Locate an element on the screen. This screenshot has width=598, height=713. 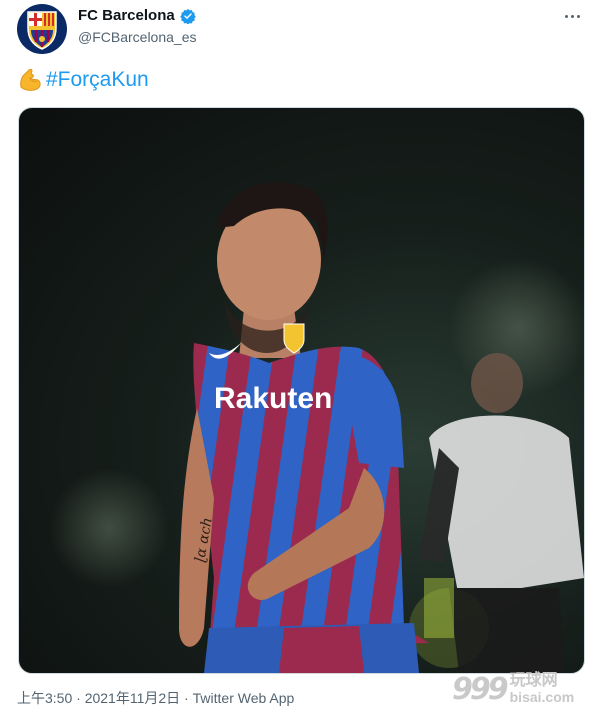
avatar is located at coordinates (42, 29).